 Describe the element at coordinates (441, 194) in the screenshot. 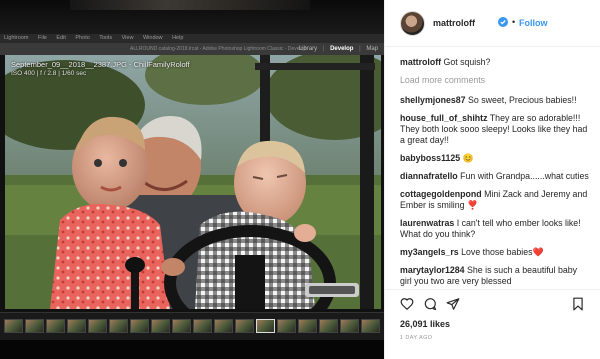

I see `comment-username: cottagegoldenpond` at that location.